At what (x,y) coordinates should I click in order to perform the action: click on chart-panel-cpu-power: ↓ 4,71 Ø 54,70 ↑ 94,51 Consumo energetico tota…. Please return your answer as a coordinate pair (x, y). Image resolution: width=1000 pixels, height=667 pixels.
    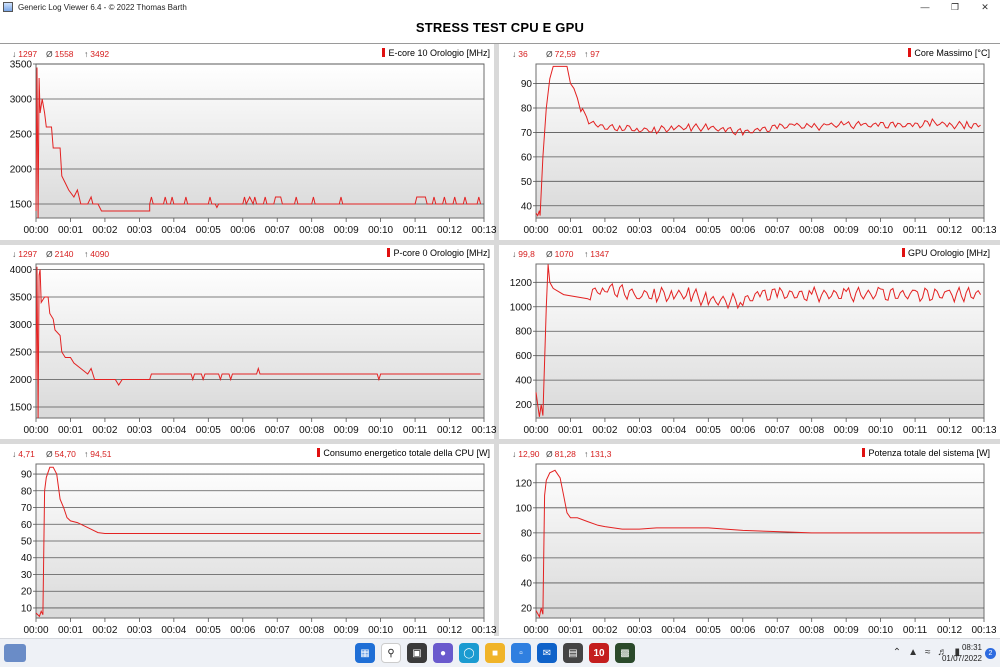
    Looking at the image, I should click on (248, 543).